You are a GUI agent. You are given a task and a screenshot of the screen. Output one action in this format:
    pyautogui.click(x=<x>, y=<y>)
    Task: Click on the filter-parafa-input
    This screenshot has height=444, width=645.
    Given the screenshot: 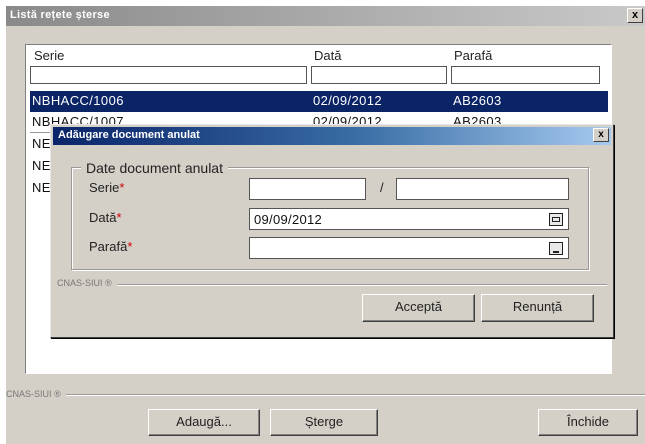 What is the action you would take?
    pyautogui.click(x=525, y=75)
    